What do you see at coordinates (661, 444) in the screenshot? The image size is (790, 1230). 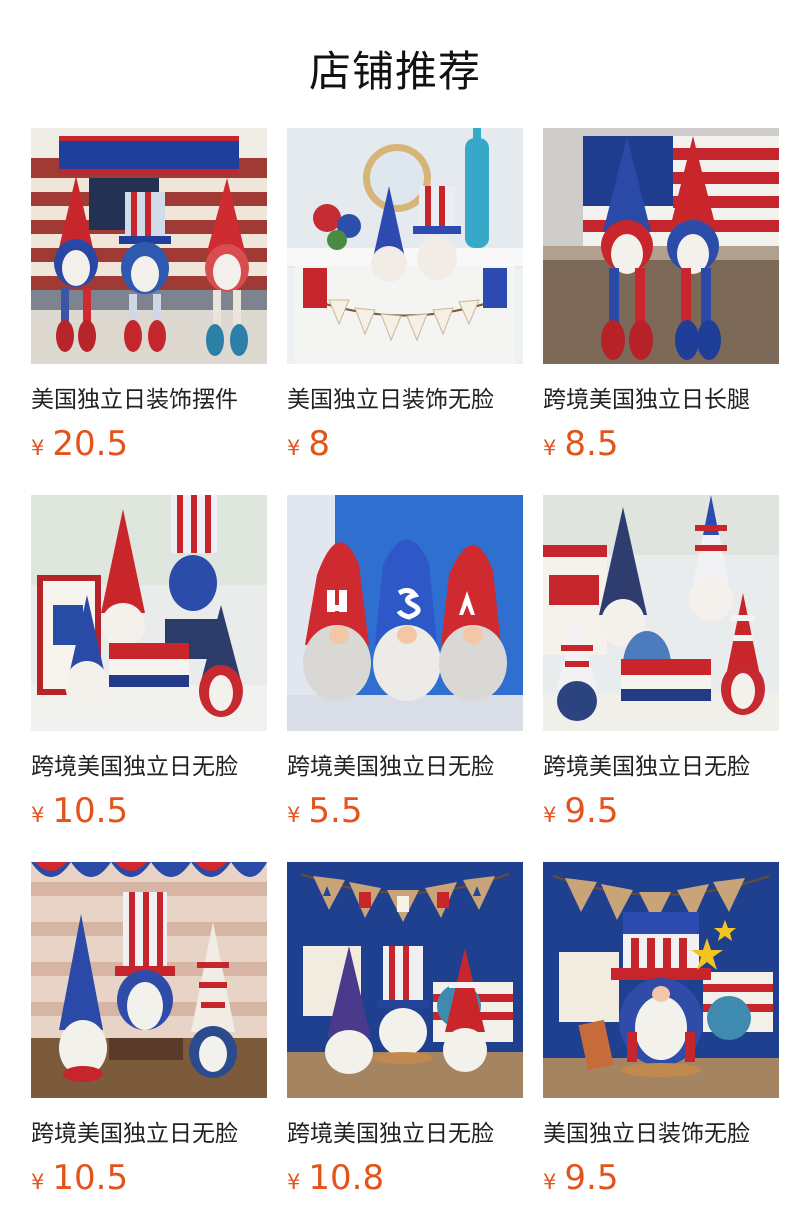 I see `product-price: ¥ 8.5` at bounding box center [661, 444].